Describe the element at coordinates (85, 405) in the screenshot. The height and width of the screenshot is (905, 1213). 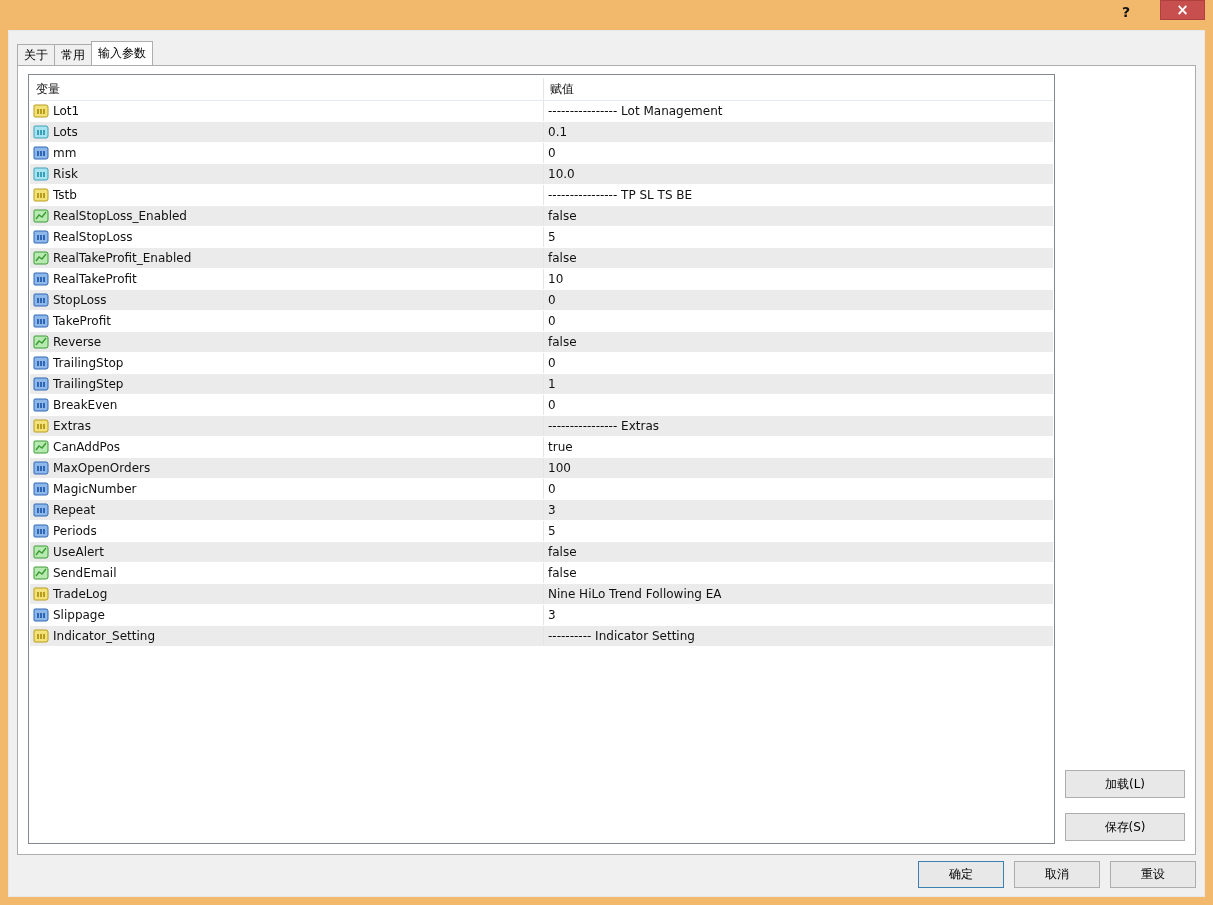
I see `parameter-name: BreakEven` at that location.